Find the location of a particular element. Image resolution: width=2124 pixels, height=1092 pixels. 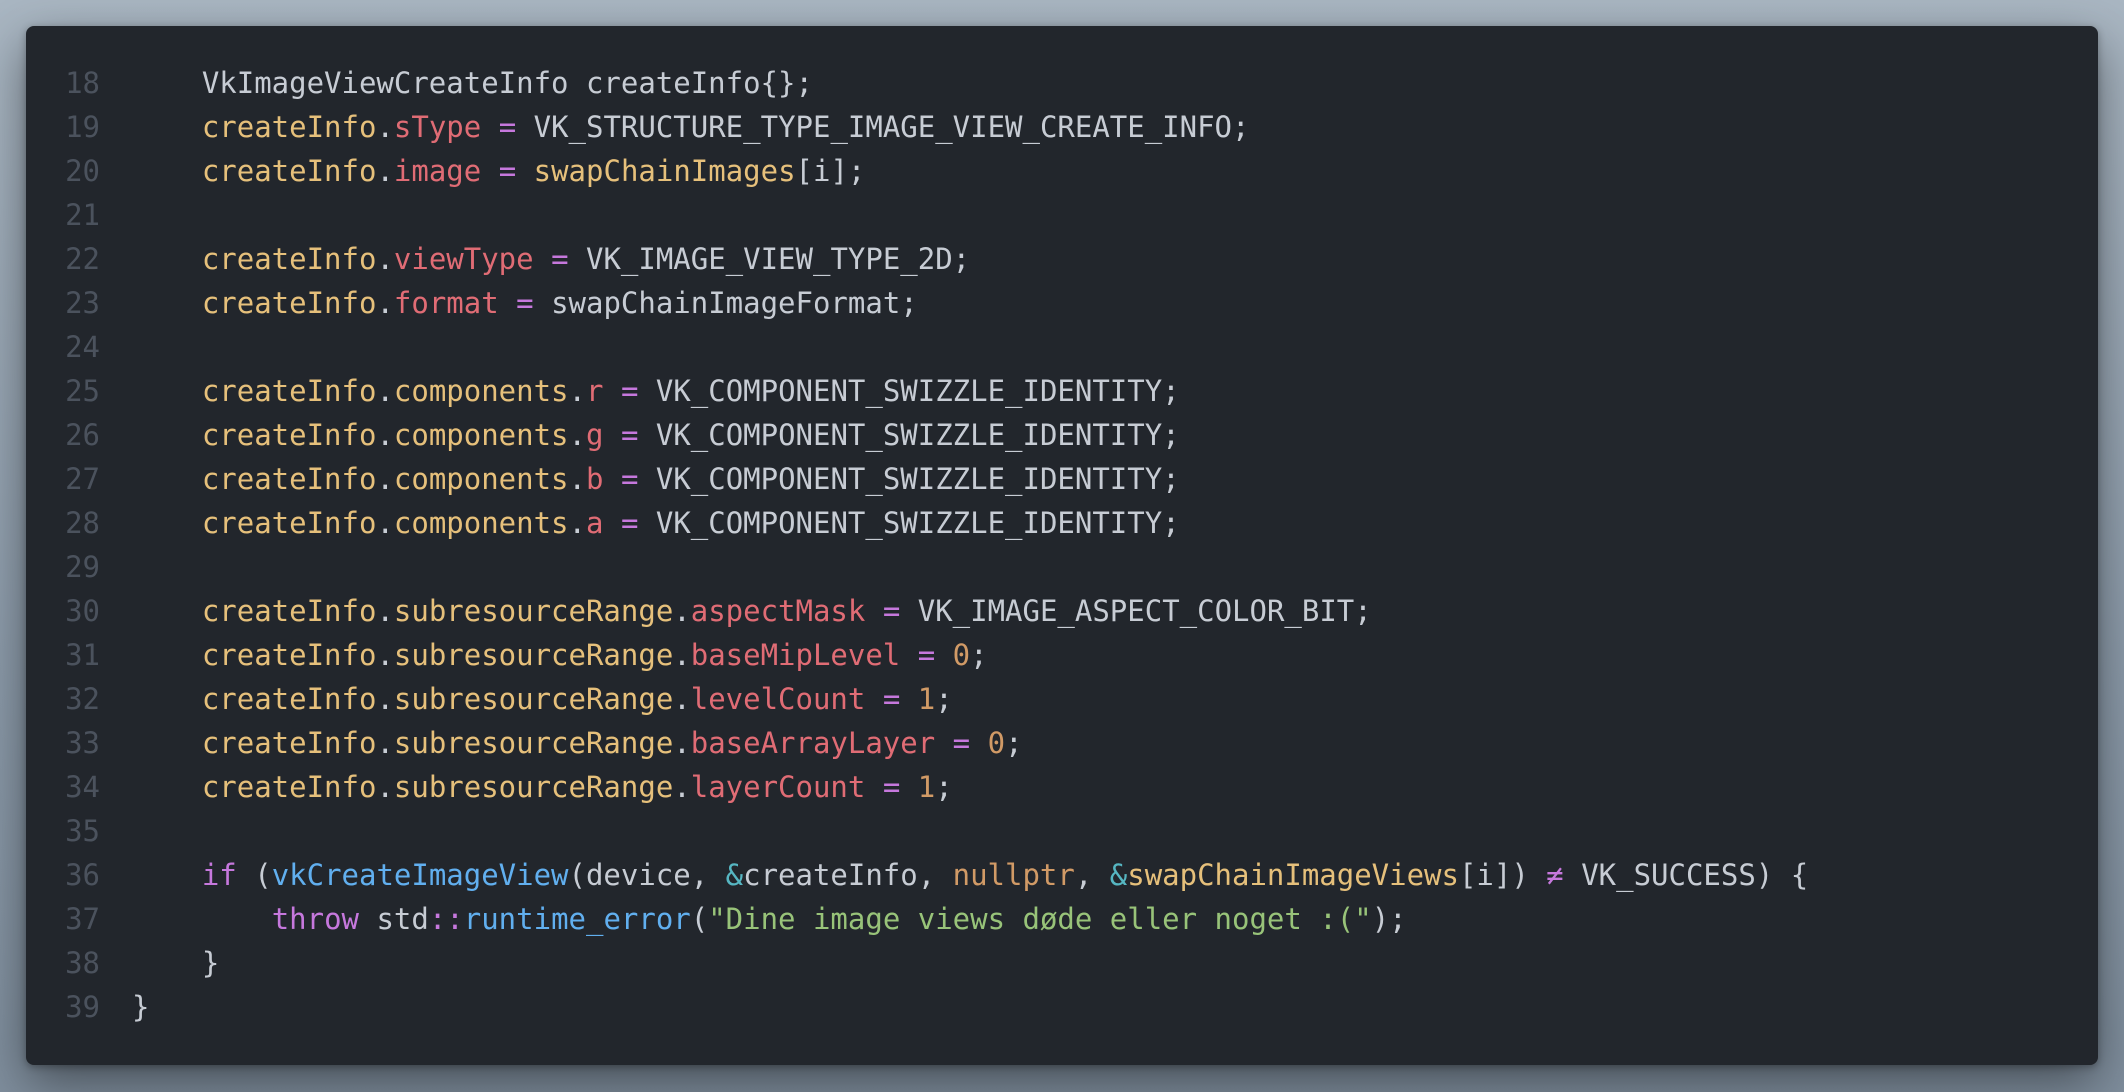

code-token: throw is located at coordinates (315, 919).